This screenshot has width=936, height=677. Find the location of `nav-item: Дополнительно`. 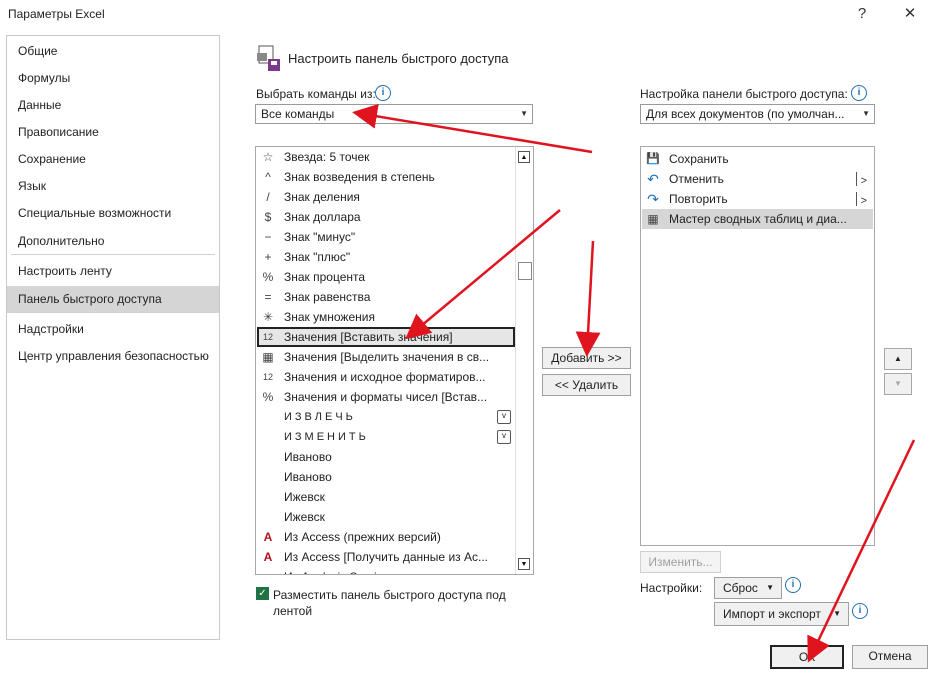

nav-item: Дополнительно is located at coordinates (113, 241).